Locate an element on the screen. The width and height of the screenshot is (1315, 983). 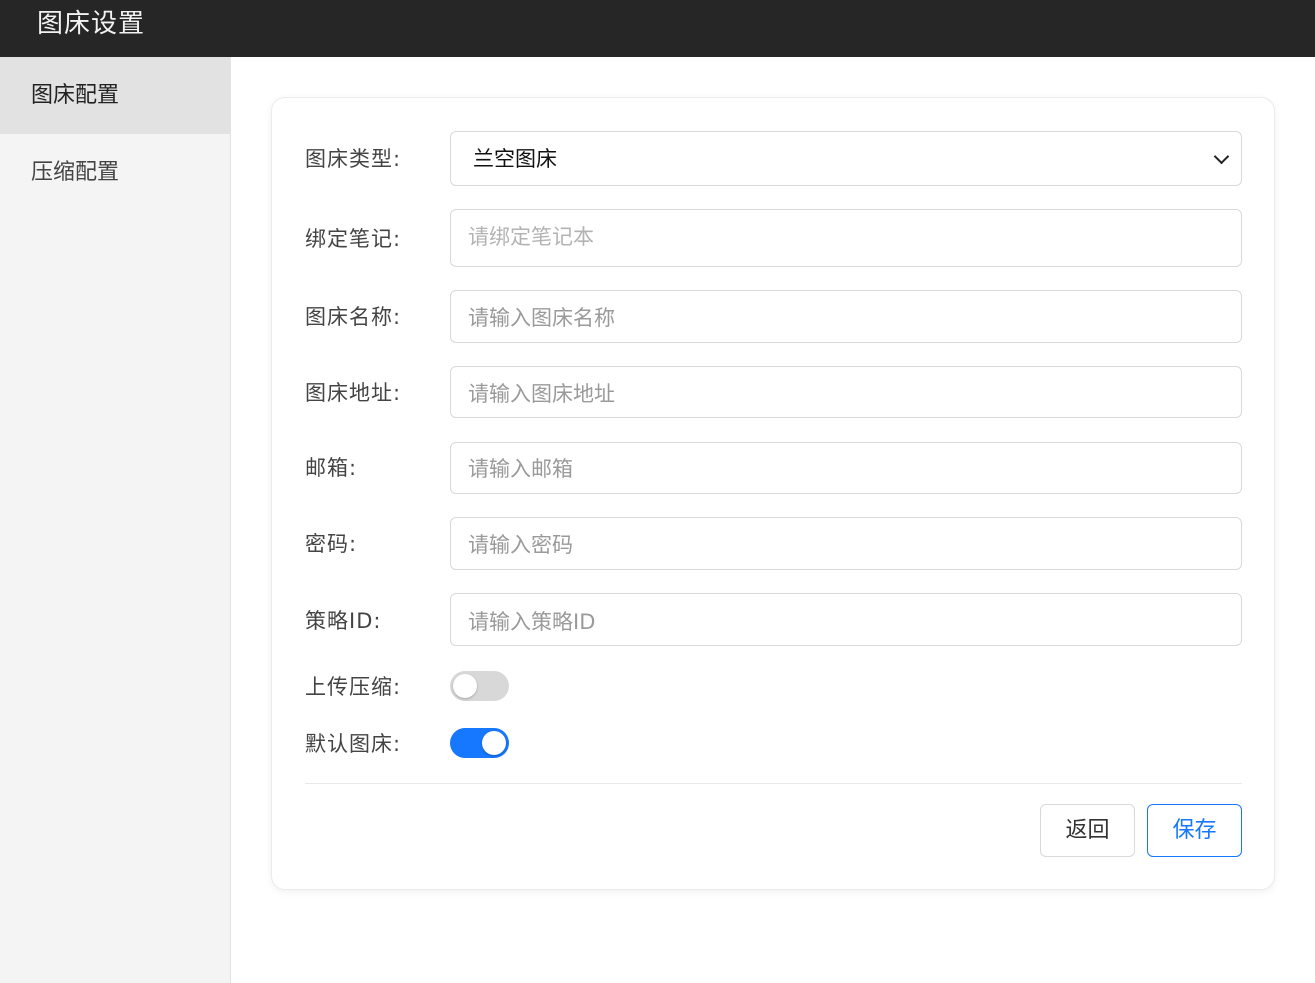
upload-compress-label: 上传压缩: is located at coordinates (353, 687).